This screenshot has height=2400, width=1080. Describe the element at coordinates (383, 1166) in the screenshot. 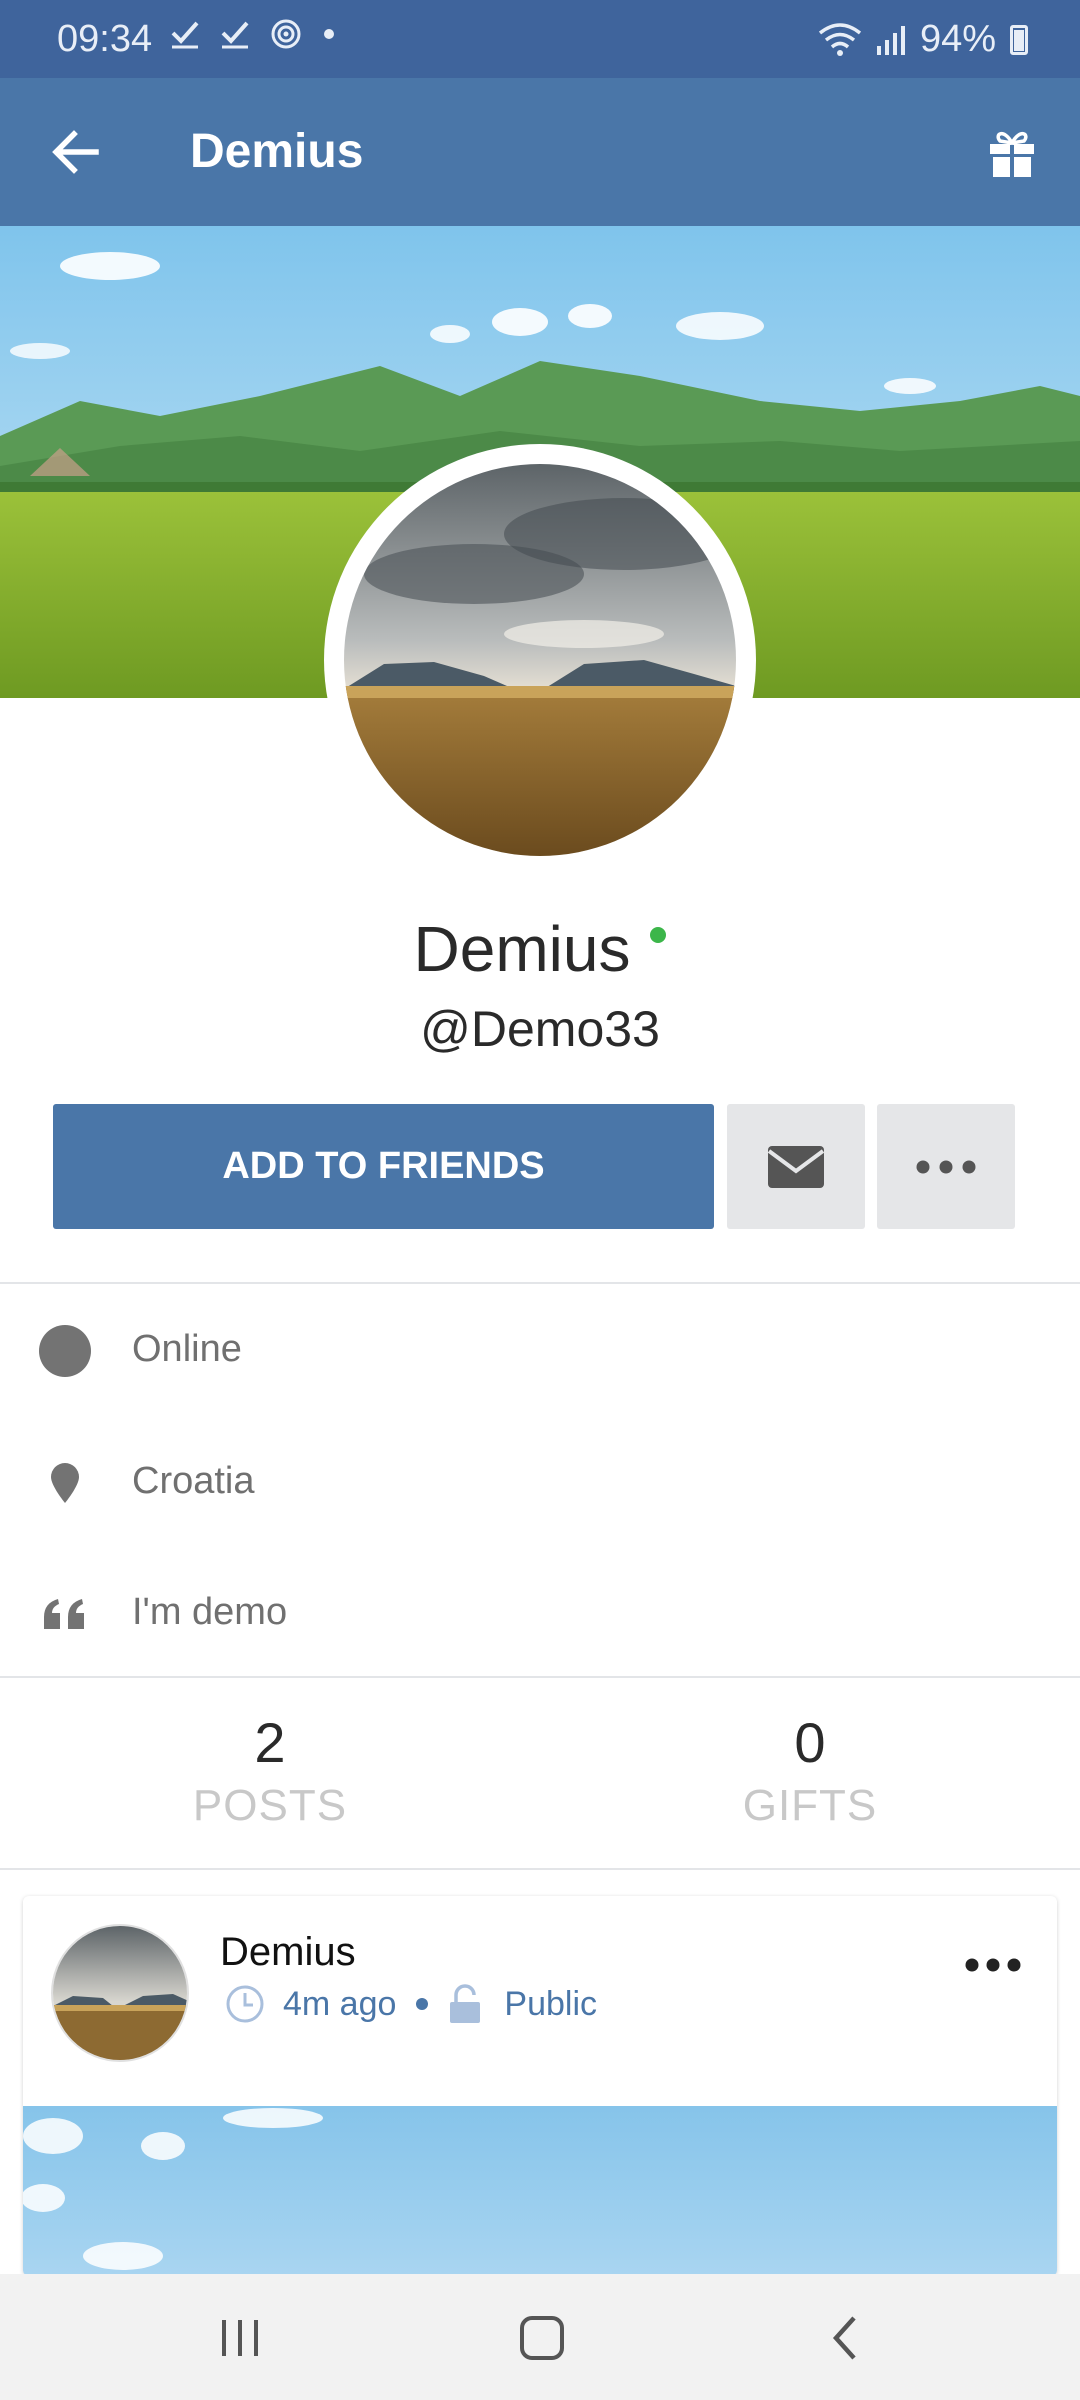

I see `add-to-friends-button: ADD TO FRIENDS` at that location.